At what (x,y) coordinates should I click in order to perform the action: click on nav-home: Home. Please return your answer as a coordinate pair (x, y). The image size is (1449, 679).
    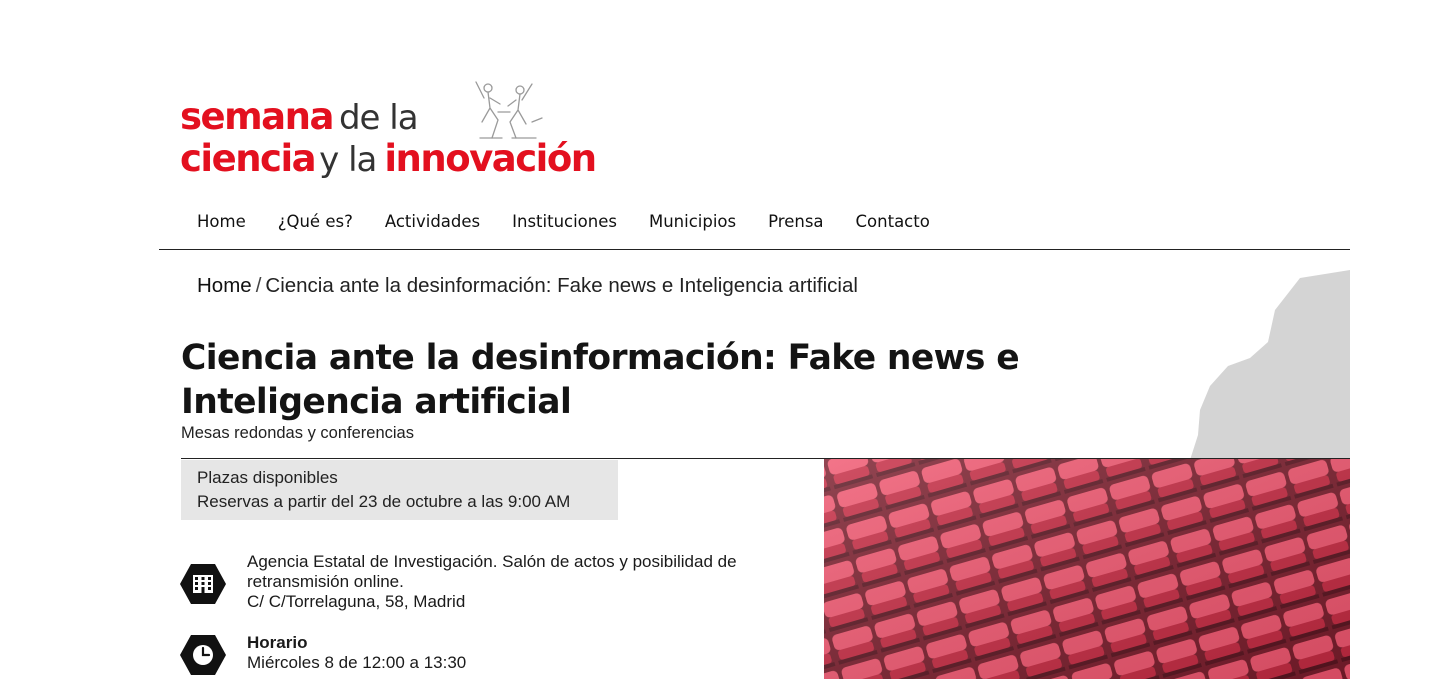
    Looking at the image, I should click on (221, 222).